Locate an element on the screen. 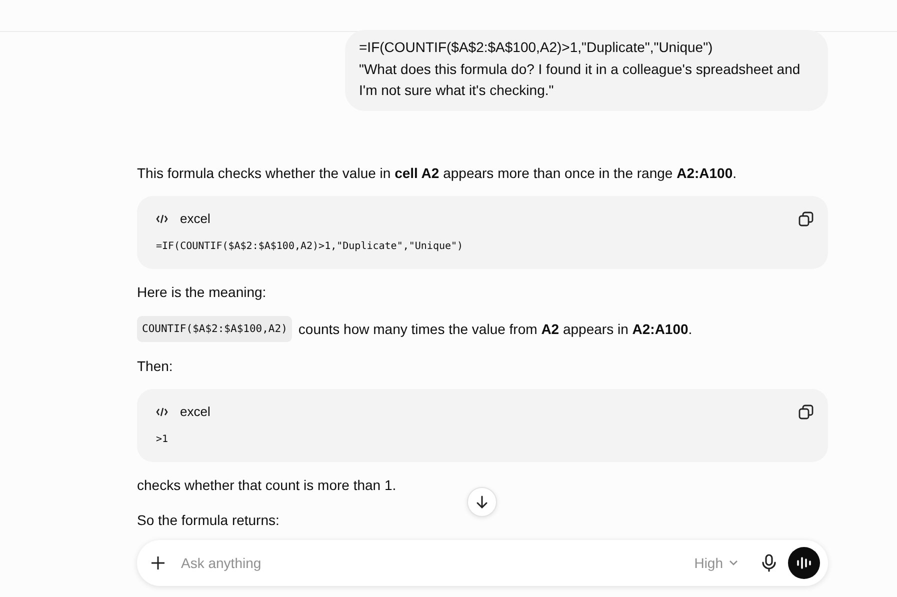  inline-code: COUNTIF($A$2:$A$100,A2) is located at coordinates (214, 329).